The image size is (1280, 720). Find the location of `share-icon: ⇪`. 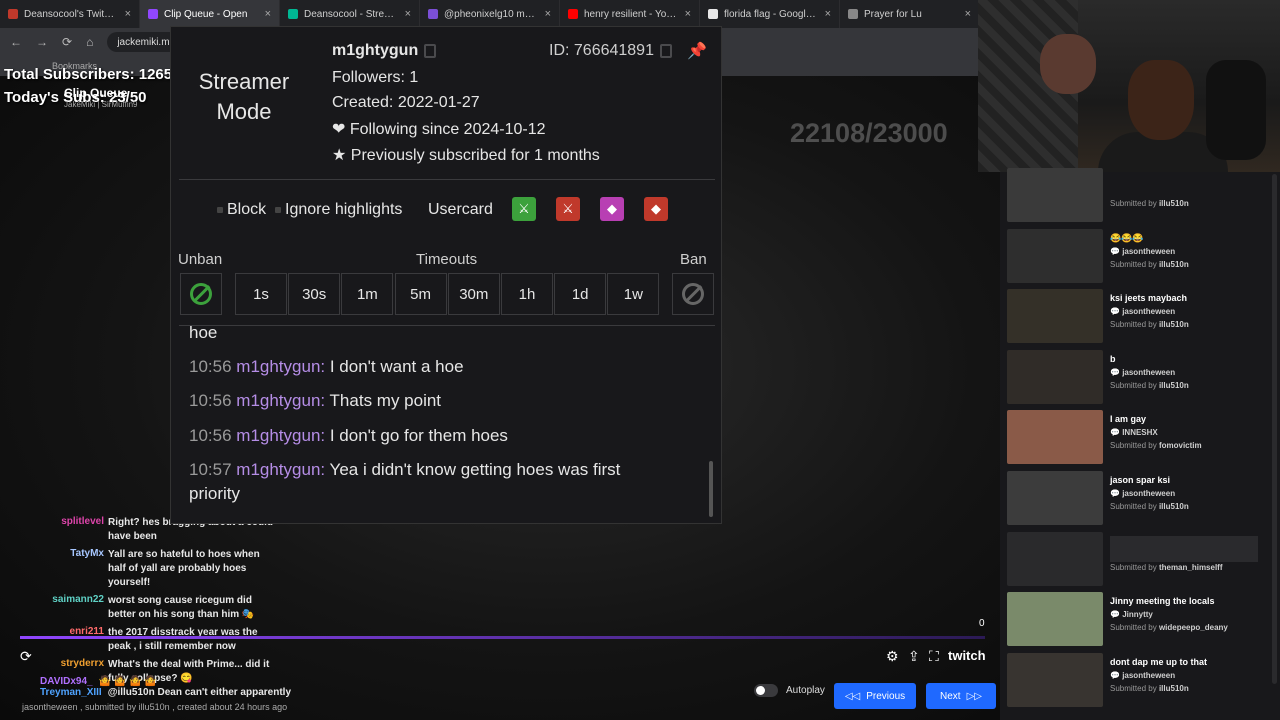

share-icon: ⇪ is located at coordinates (914, 656).